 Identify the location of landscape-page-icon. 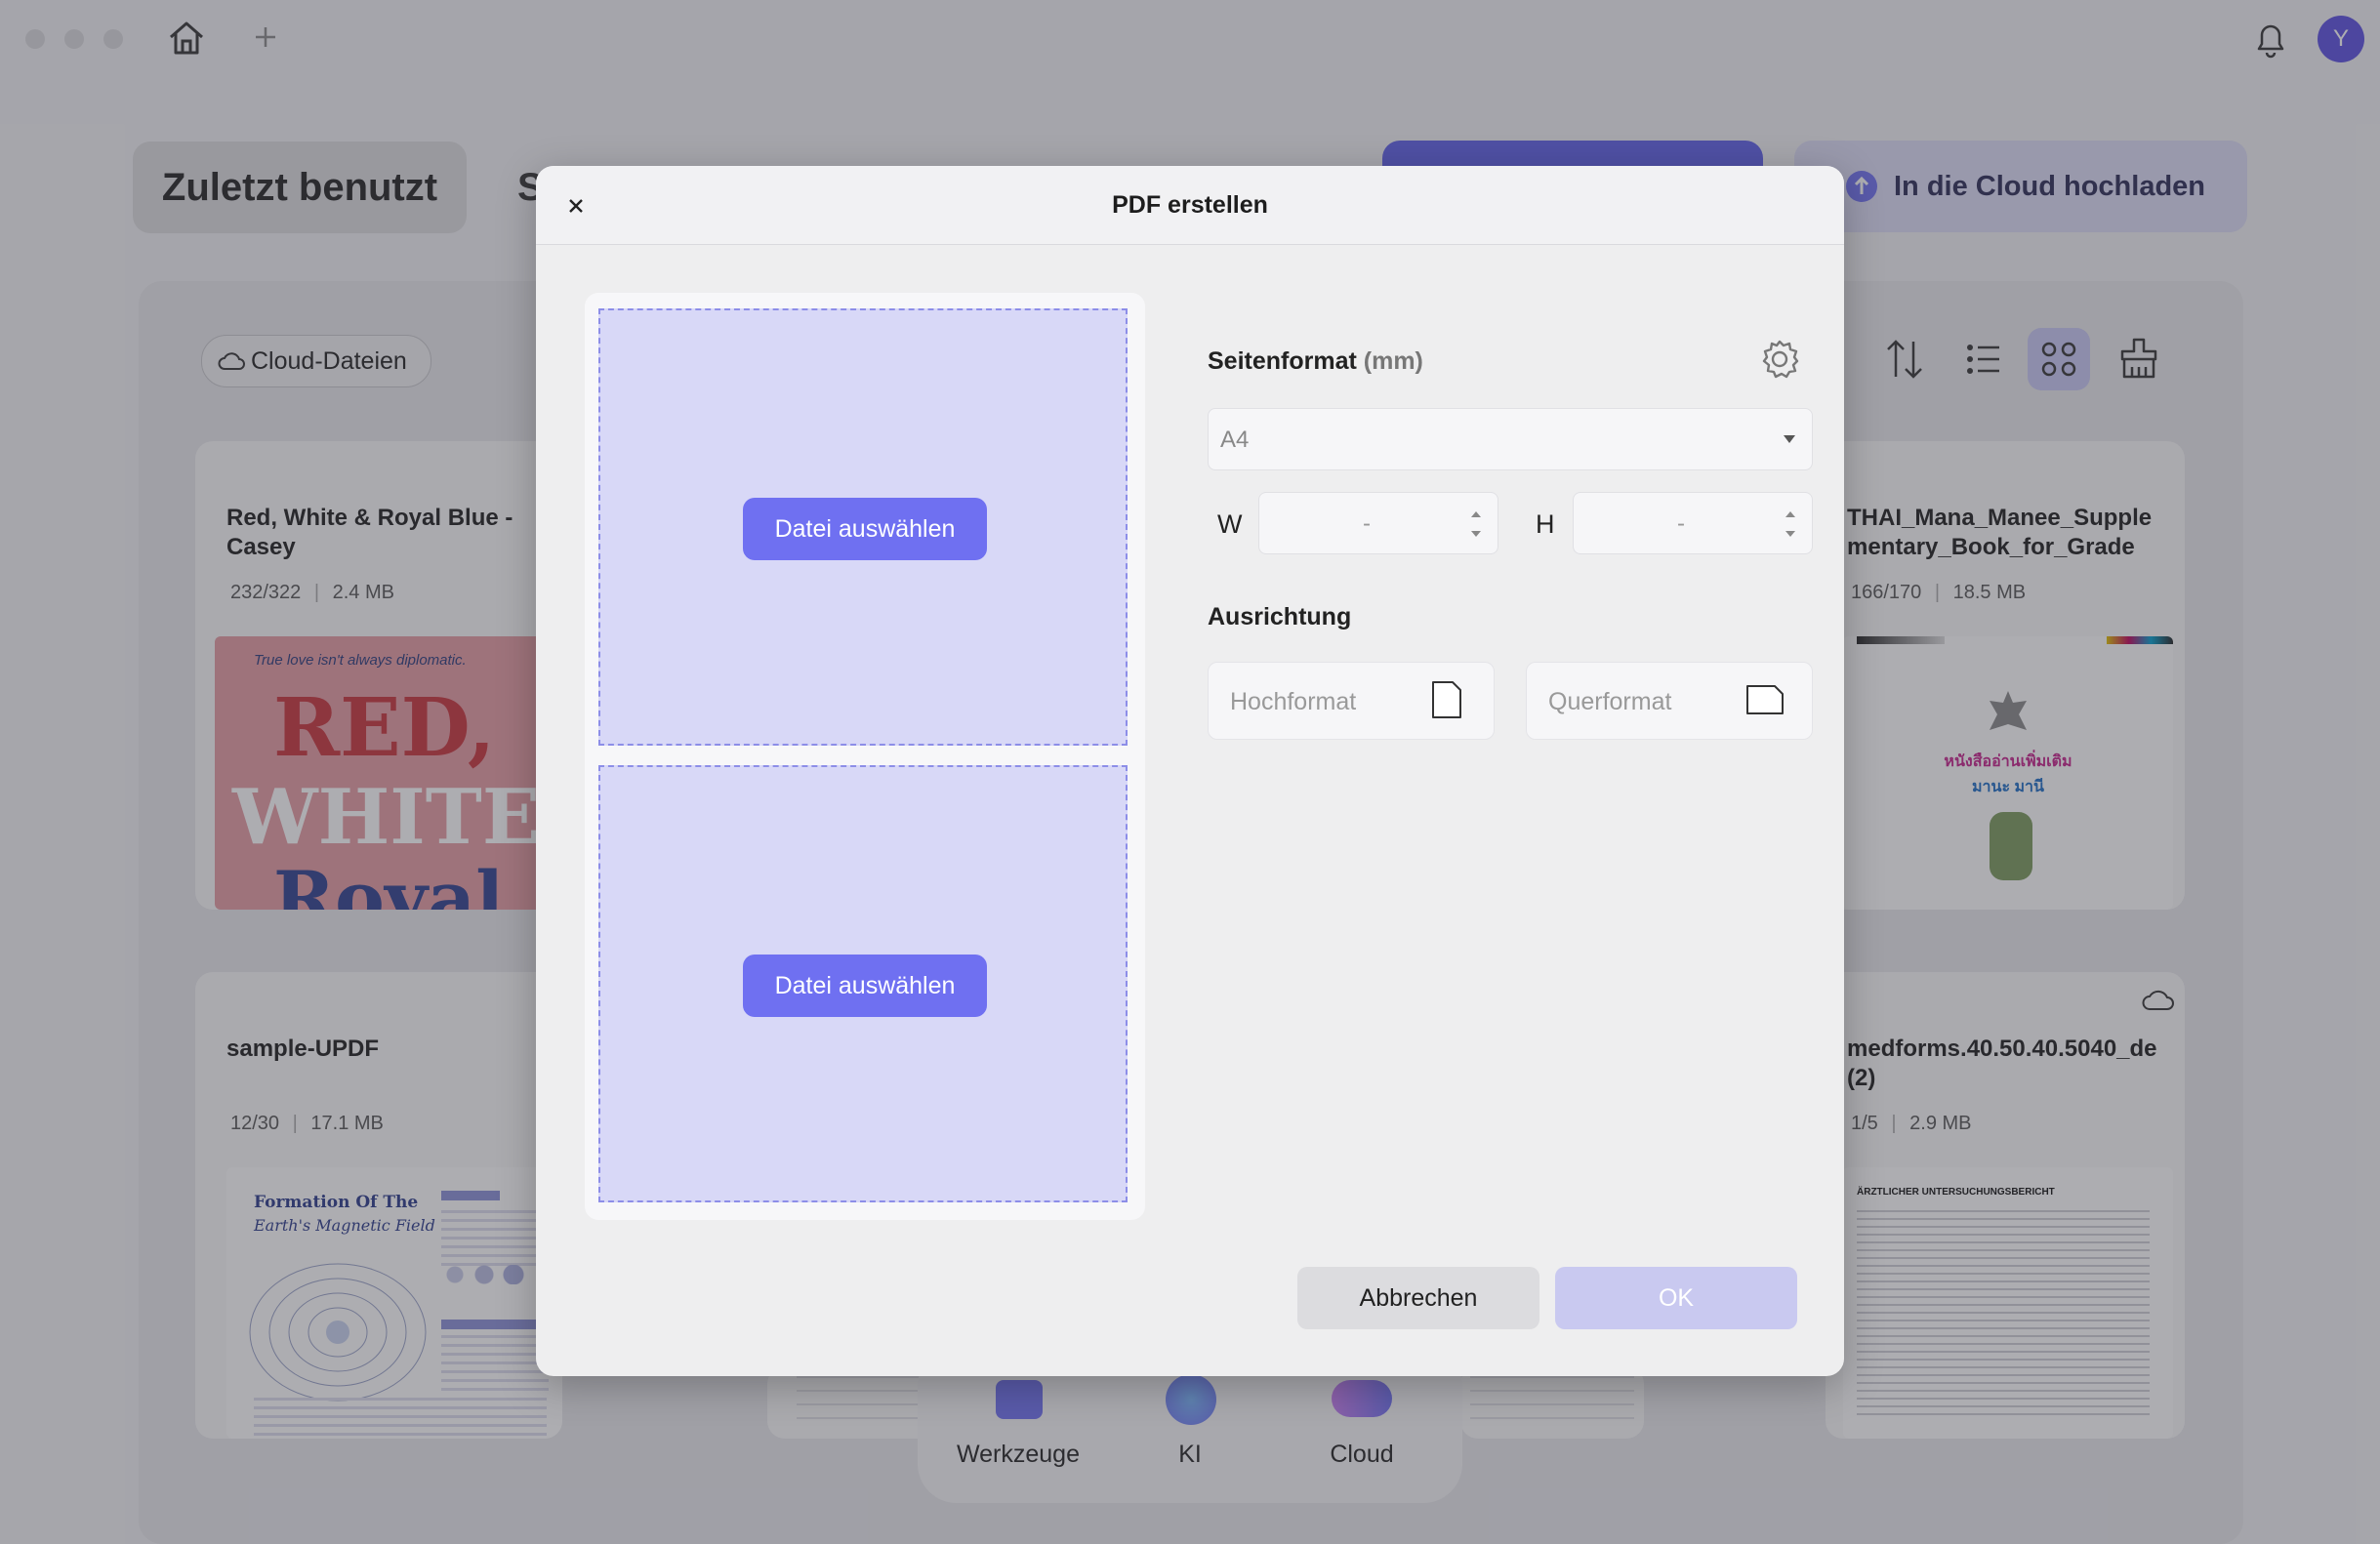
(1765, 699).